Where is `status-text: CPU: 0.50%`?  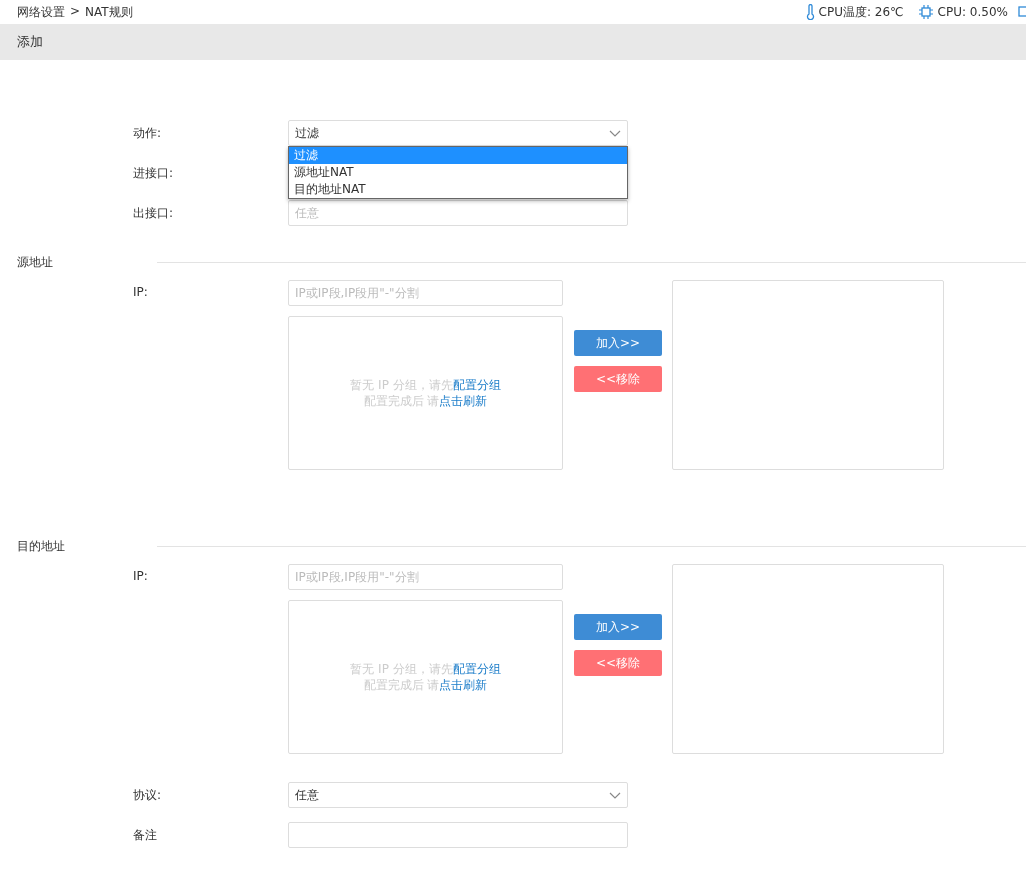 status-text: CPU: 0.50% is located at coordinates (972, 12).